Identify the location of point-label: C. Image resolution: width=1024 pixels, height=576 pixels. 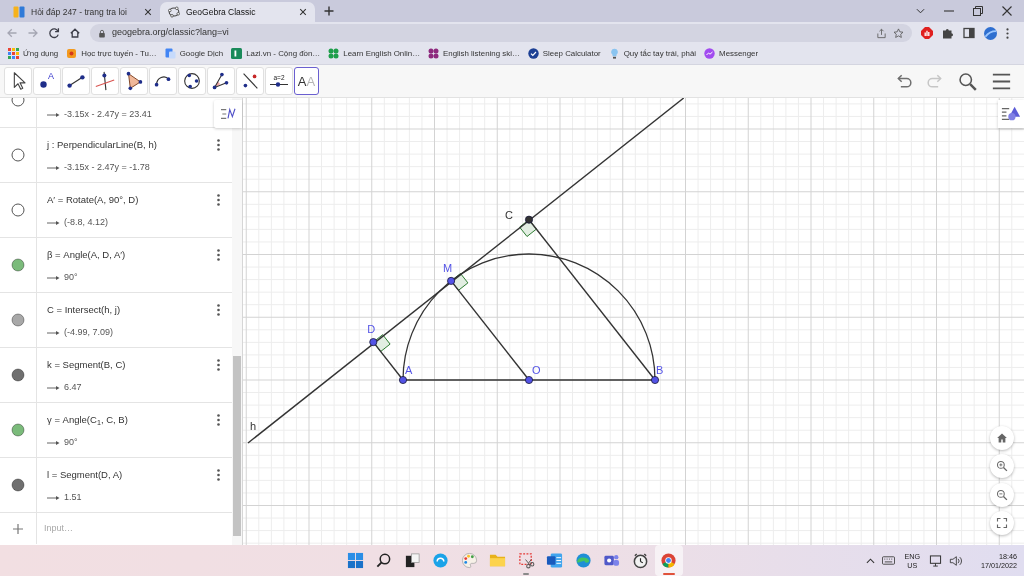
(509, 214).